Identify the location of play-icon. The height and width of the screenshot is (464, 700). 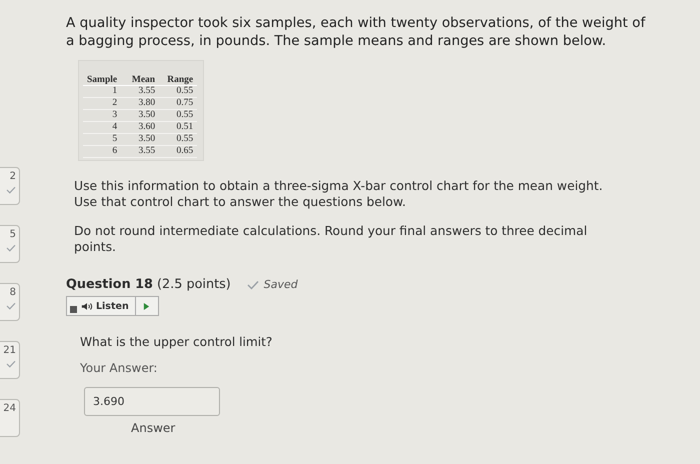
(146, 306).